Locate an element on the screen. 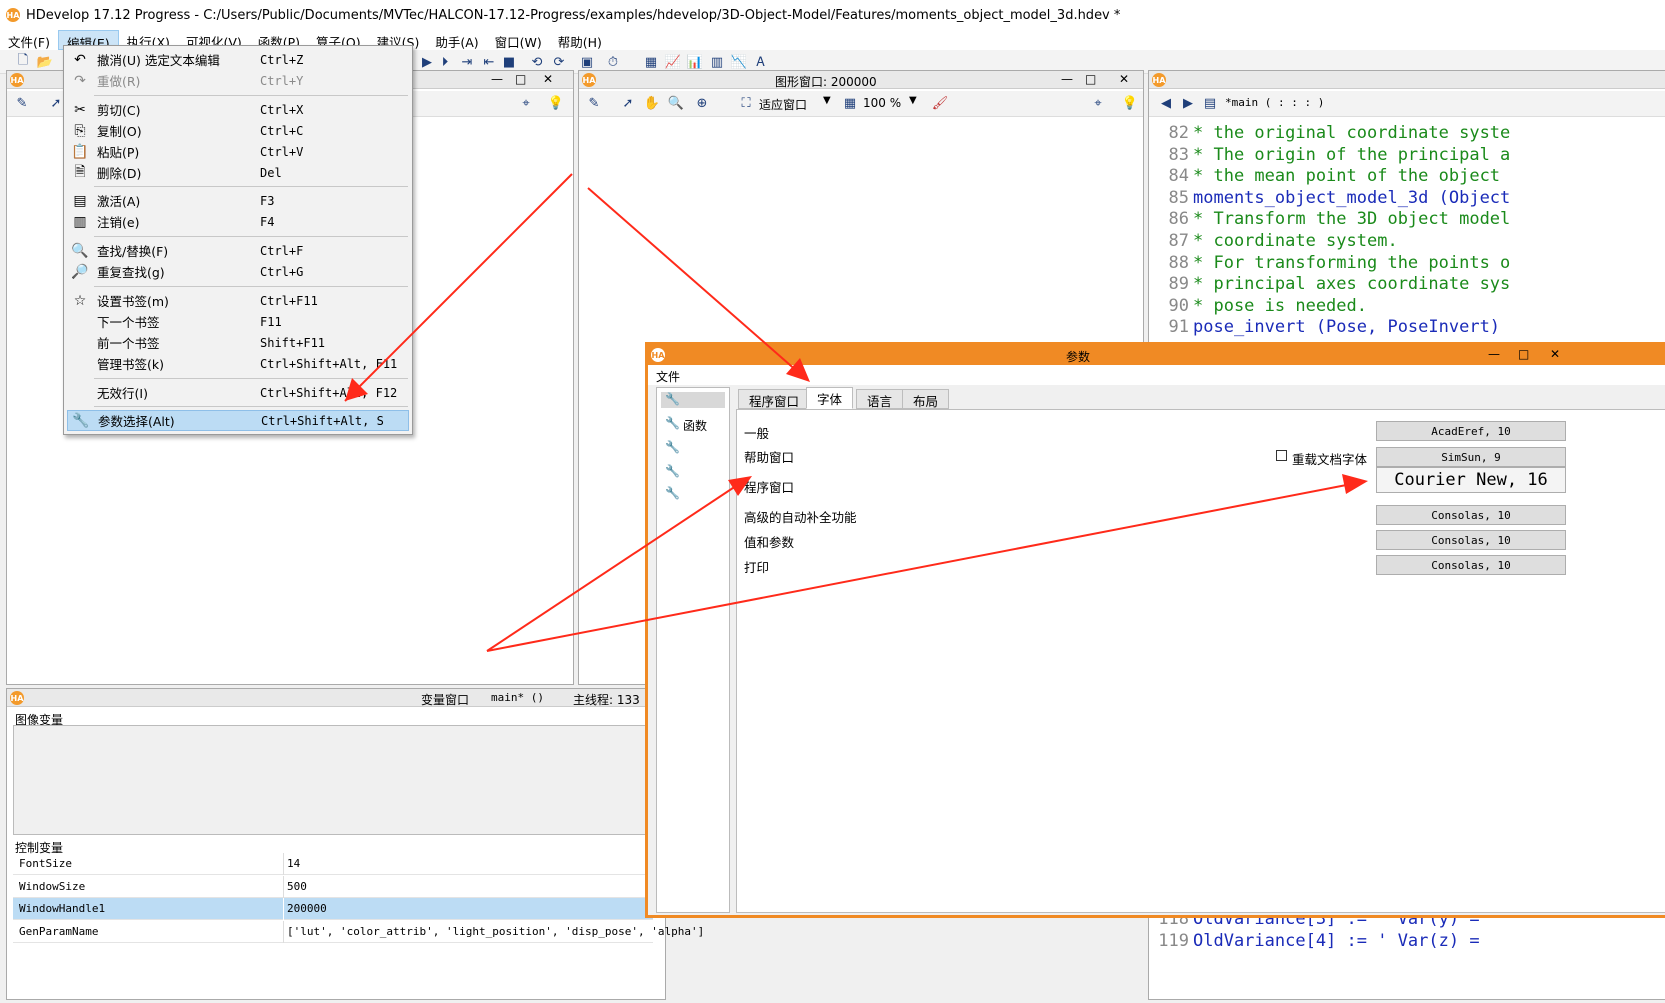 This screenshot has height=1003, width=1665. code-line: 83 * The origin of the principal a is located at coordinates (1333, 156).